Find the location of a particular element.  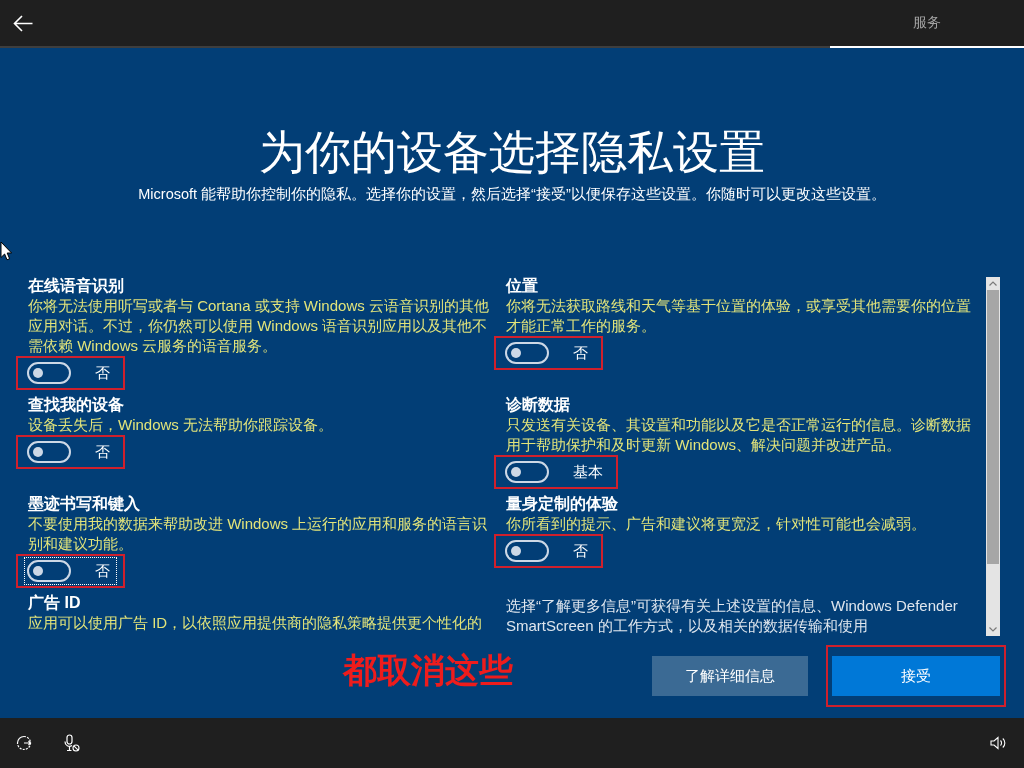

setting-heading: 查找我的设备 is located at coordinates (76, 405).